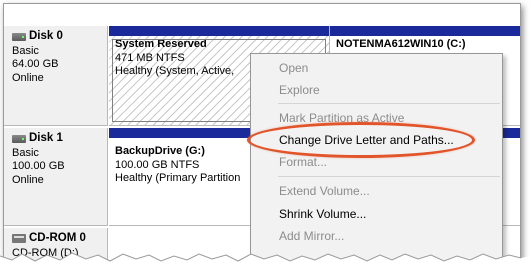  Describe the element at coordinates (56, 177) in the screenshot. I see `disk-info-1: Disk 1 Basic 100.00 GB Online` at that location.